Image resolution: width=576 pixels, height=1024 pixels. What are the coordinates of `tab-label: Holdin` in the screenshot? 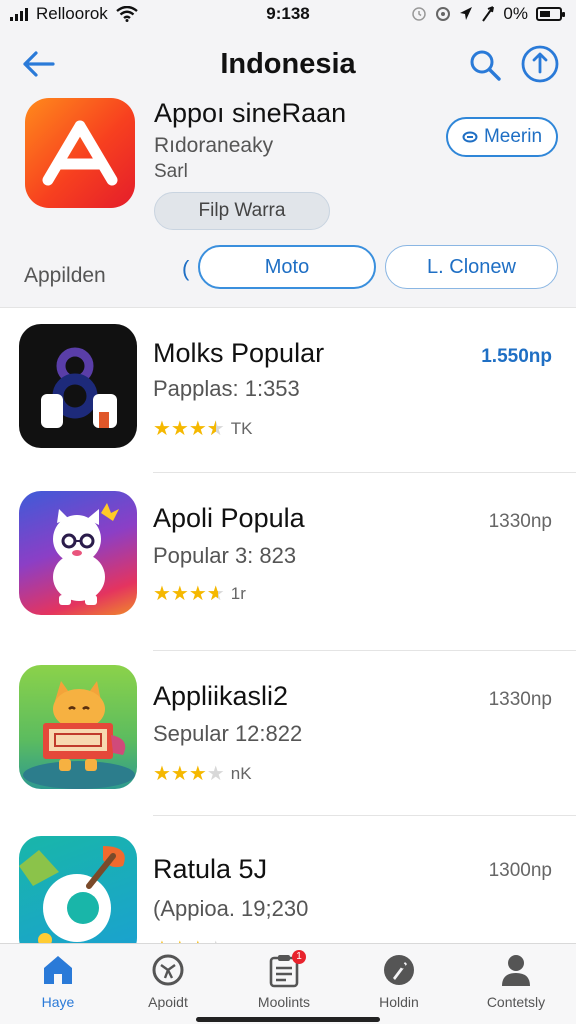 It's located at (399, 1002).